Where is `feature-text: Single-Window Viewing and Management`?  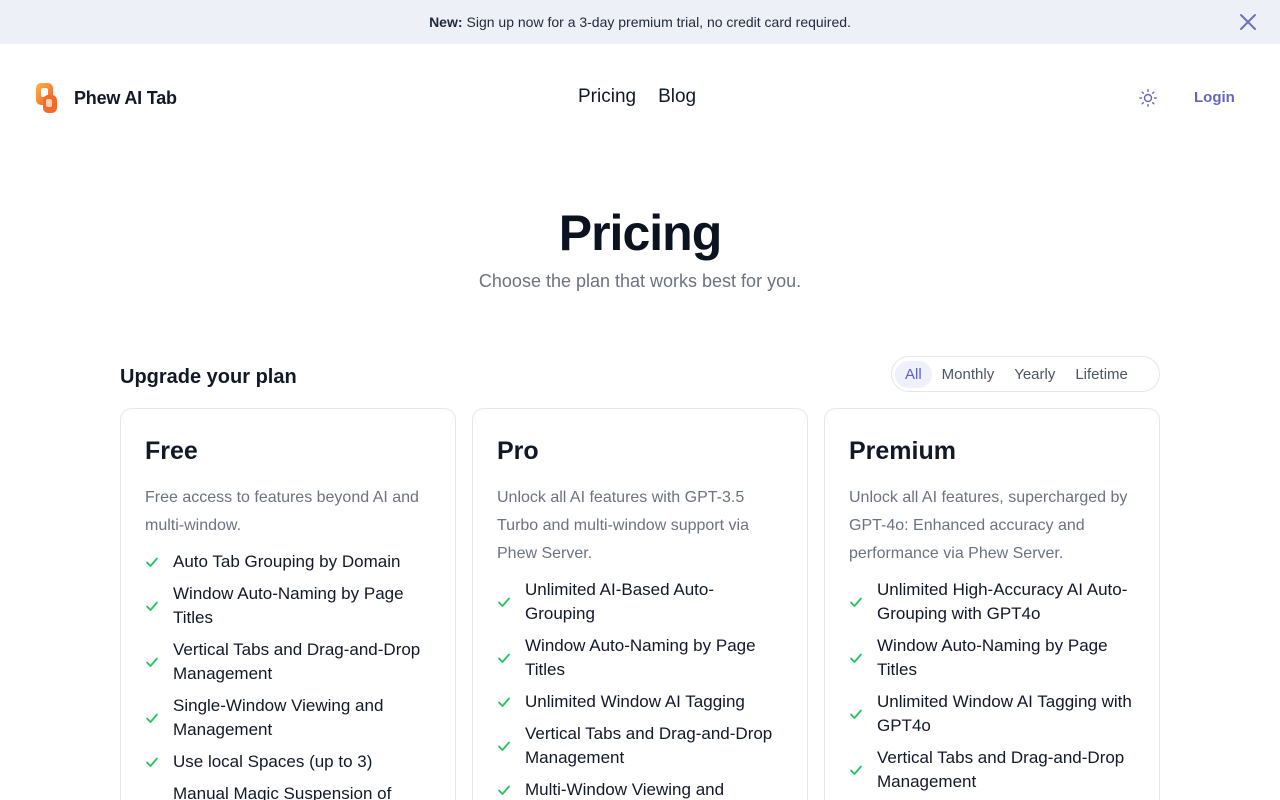
feature-text: Single-Window Viewing and Management is located at coordinates (278, 717).